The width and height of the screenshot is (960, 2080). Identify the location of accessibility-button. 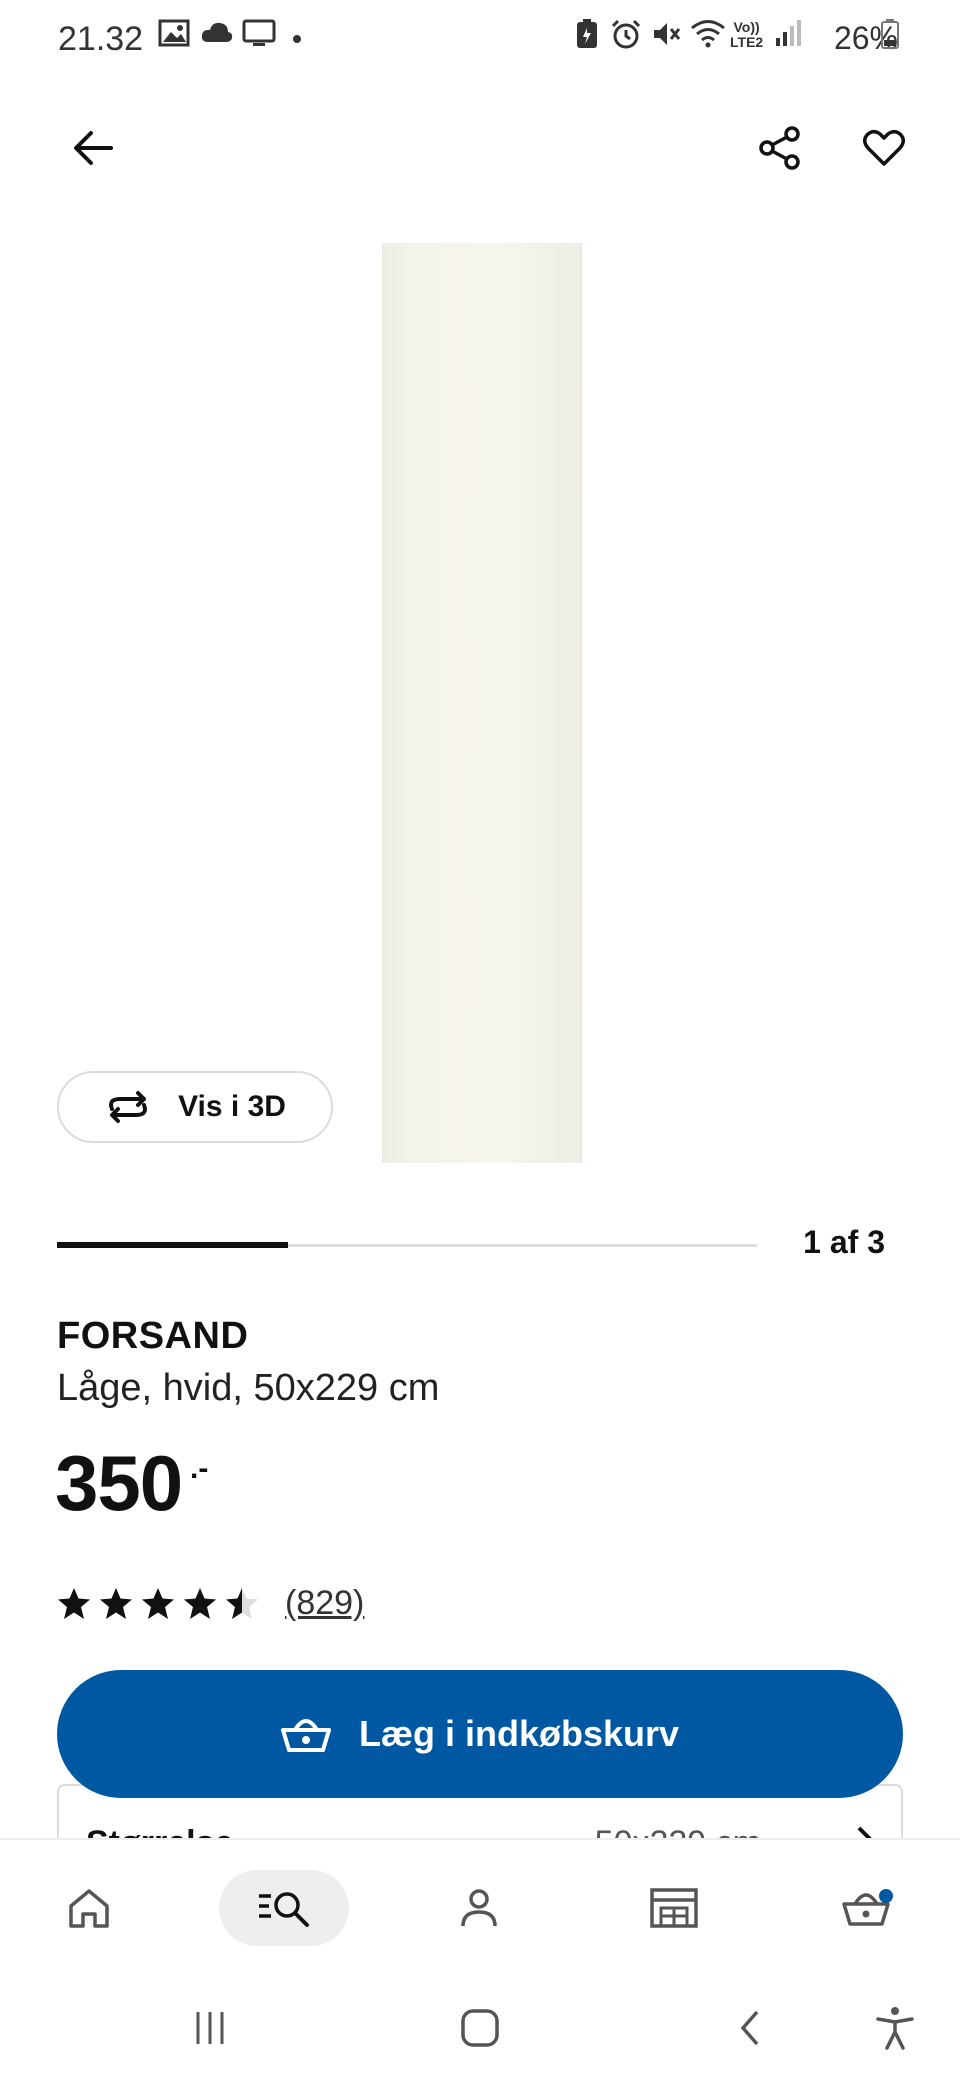
(895, 2028).